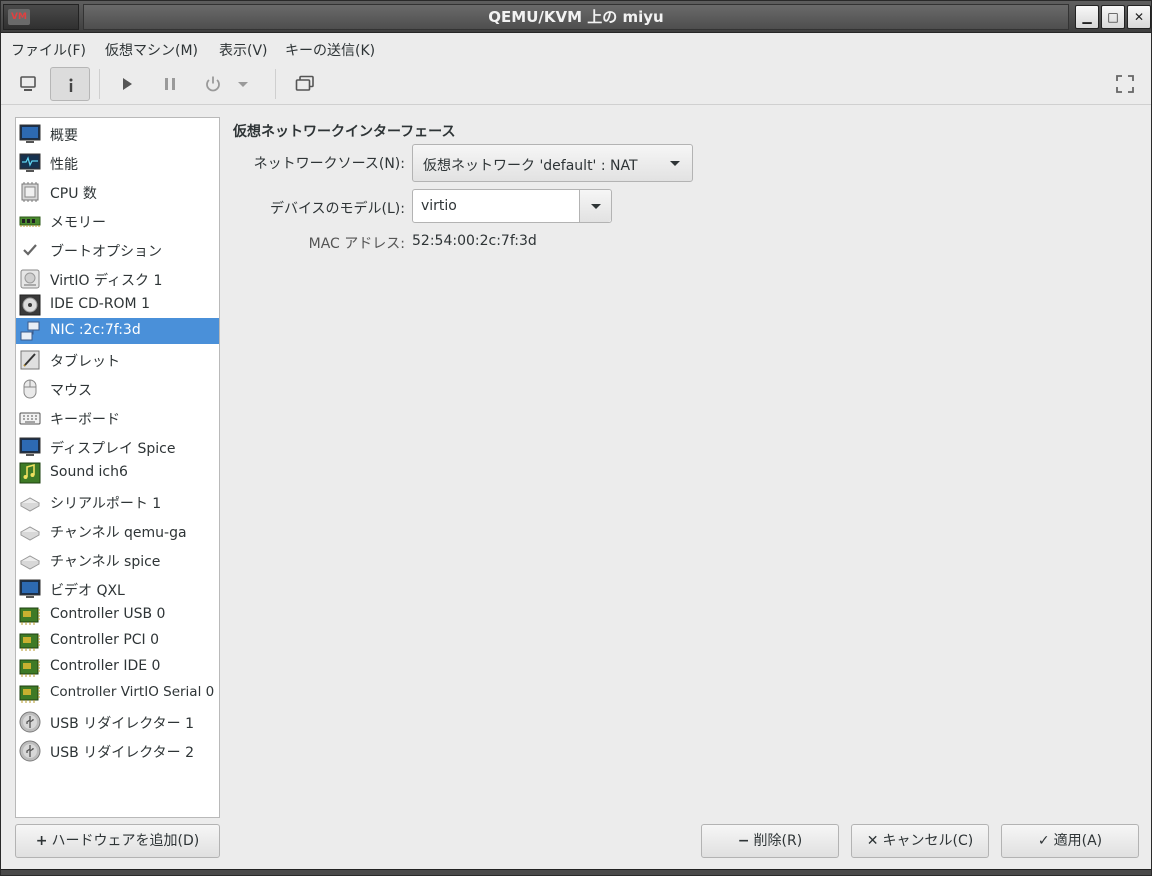  What do you see at coordinates (30, 250) in the screenshot?
I see `check-icon` at bounding box center [30, 250].